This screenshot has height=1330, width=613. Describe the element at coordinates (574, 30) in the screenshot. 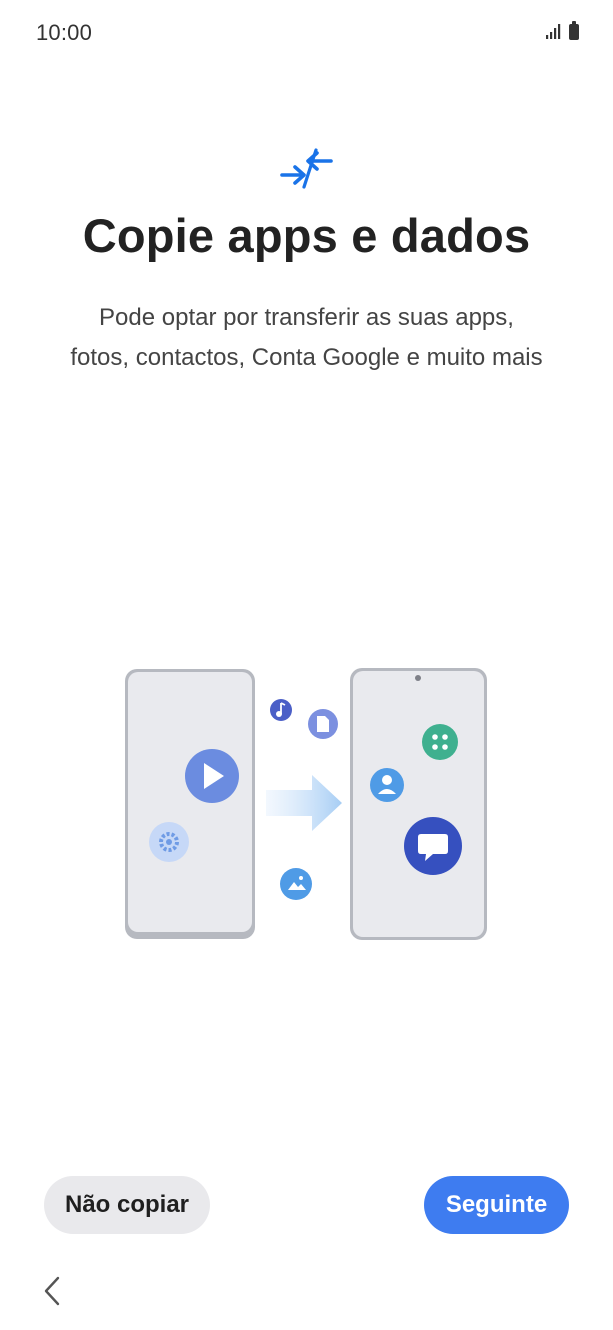

I see `battery-icon` at that location.